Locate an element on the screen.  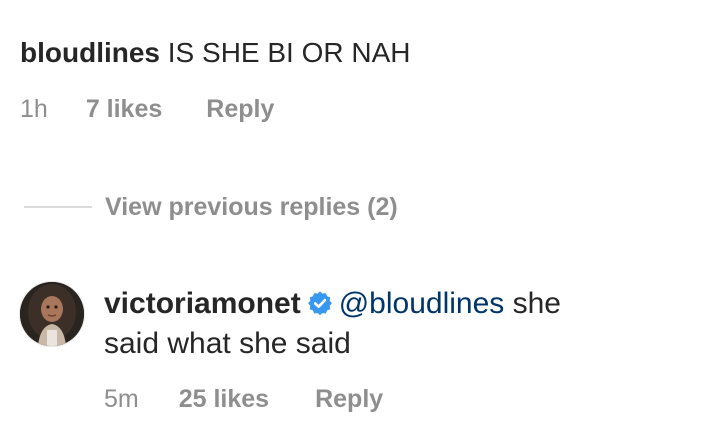
comment-content: bloudlines IS SHE BI OR NAH is located at coordinates (356, 53).